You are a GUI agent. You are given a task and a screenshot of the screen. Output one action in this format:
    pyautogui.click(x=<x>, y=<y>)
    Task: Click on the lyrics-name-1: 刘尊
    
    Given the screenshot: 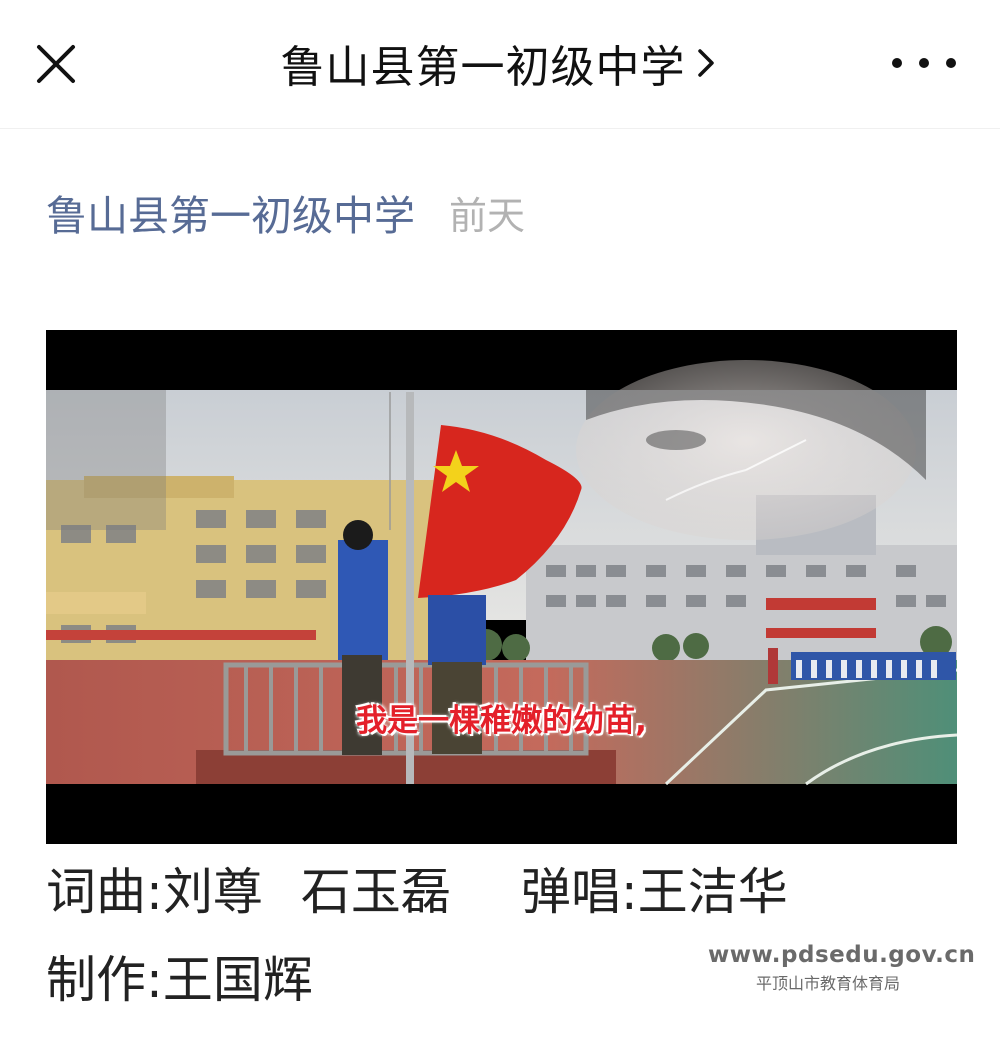 What is the action you would take?
    pyautogui.click(x=212, y=892)
    